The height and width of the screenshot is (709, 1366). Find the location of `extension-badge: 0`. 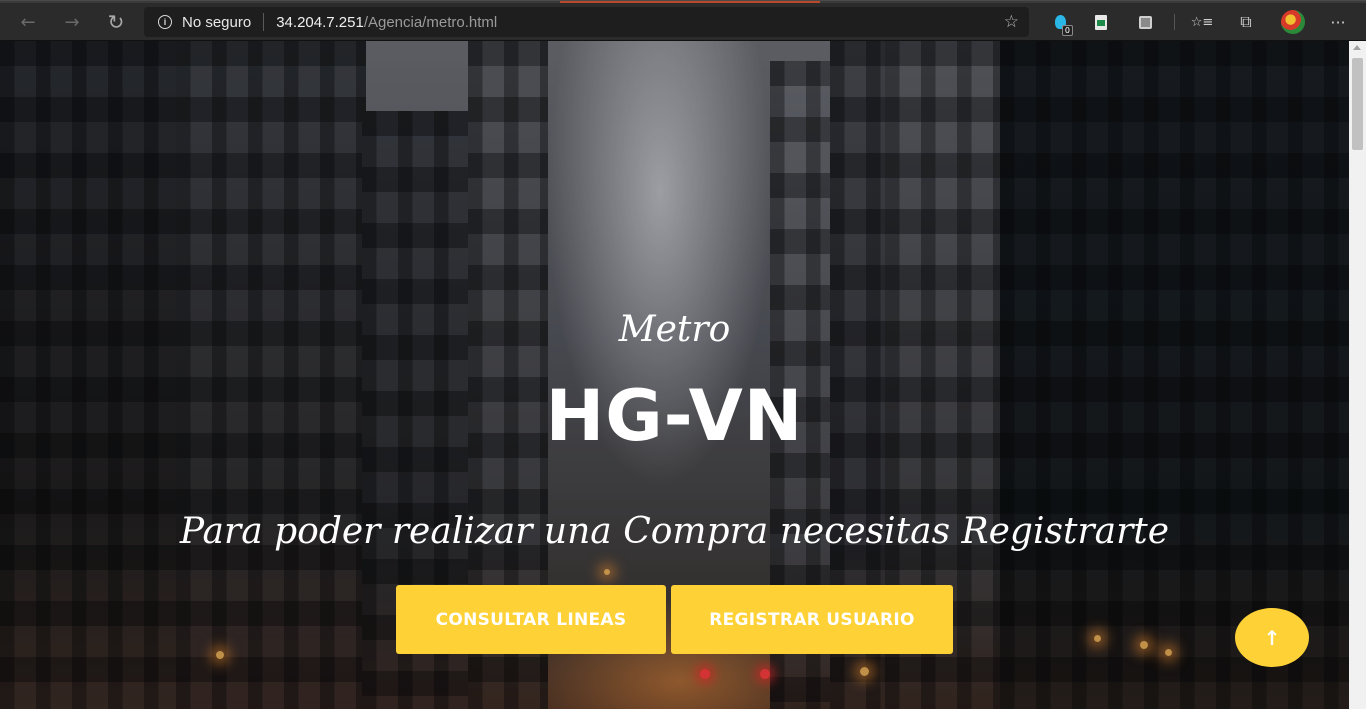

extension-badge: 0 is located at coordinates (1067, 30).